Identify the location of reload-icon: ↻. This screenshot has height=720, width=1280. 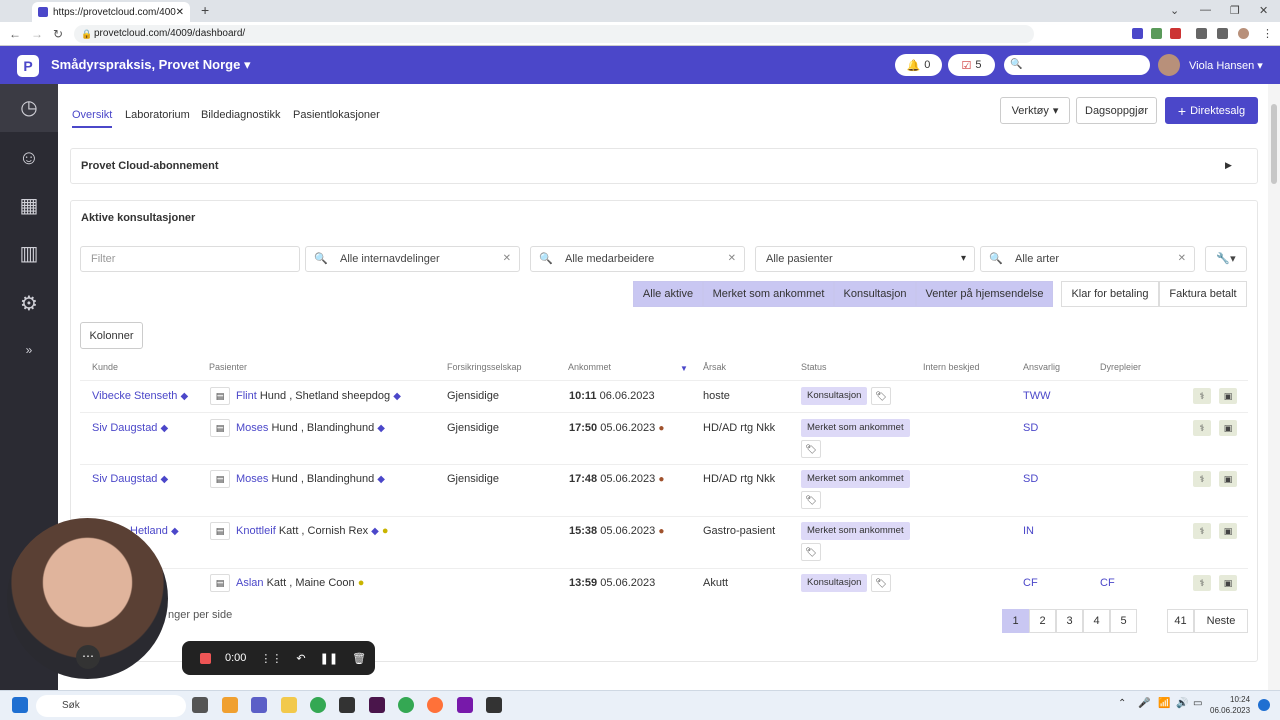
(58, 34).